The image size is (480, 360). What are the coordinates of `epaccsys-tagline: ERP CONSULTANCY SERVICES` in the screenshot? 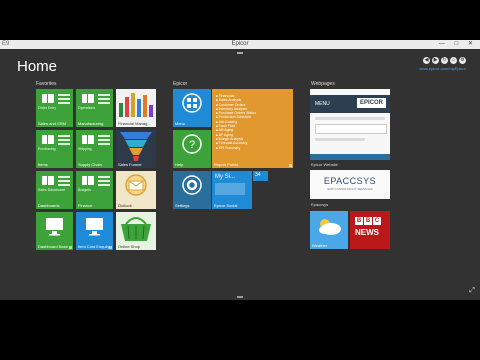 It's located at (350, 189).